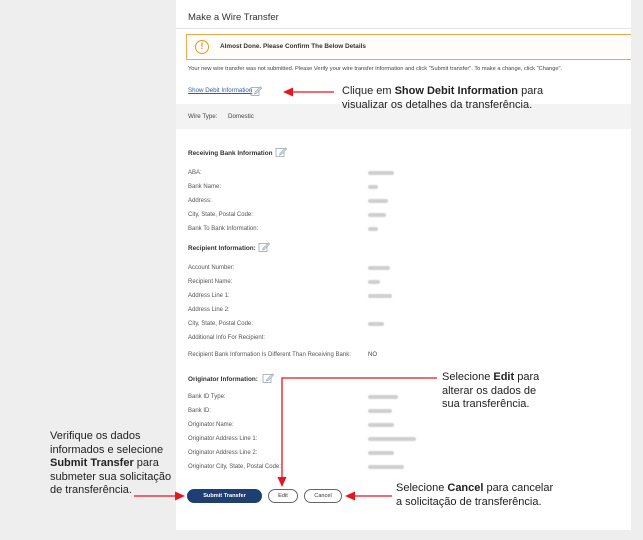 This screenshot has width=643, height=540. I want to click on bank-id-type-value, so click(383, 397).